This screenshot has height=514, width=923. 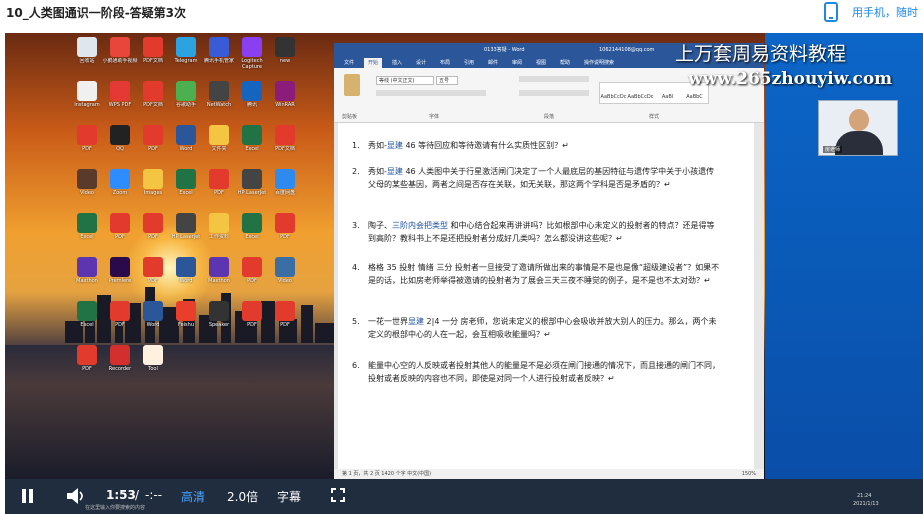 I want to click on desktop-icon: Tool, so click(x=153, y=363).